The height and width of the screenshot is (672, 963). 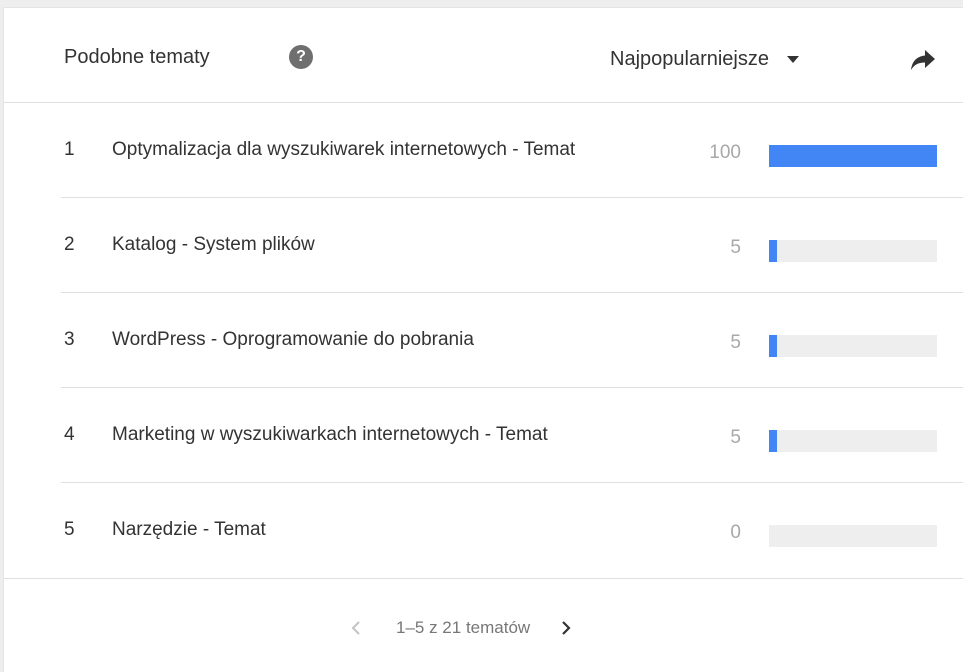 What do you see at coordinates (399, 530) in the screenshot?
I see `item-name: Narzędzie - Temat` at bounding box center [399, 530].